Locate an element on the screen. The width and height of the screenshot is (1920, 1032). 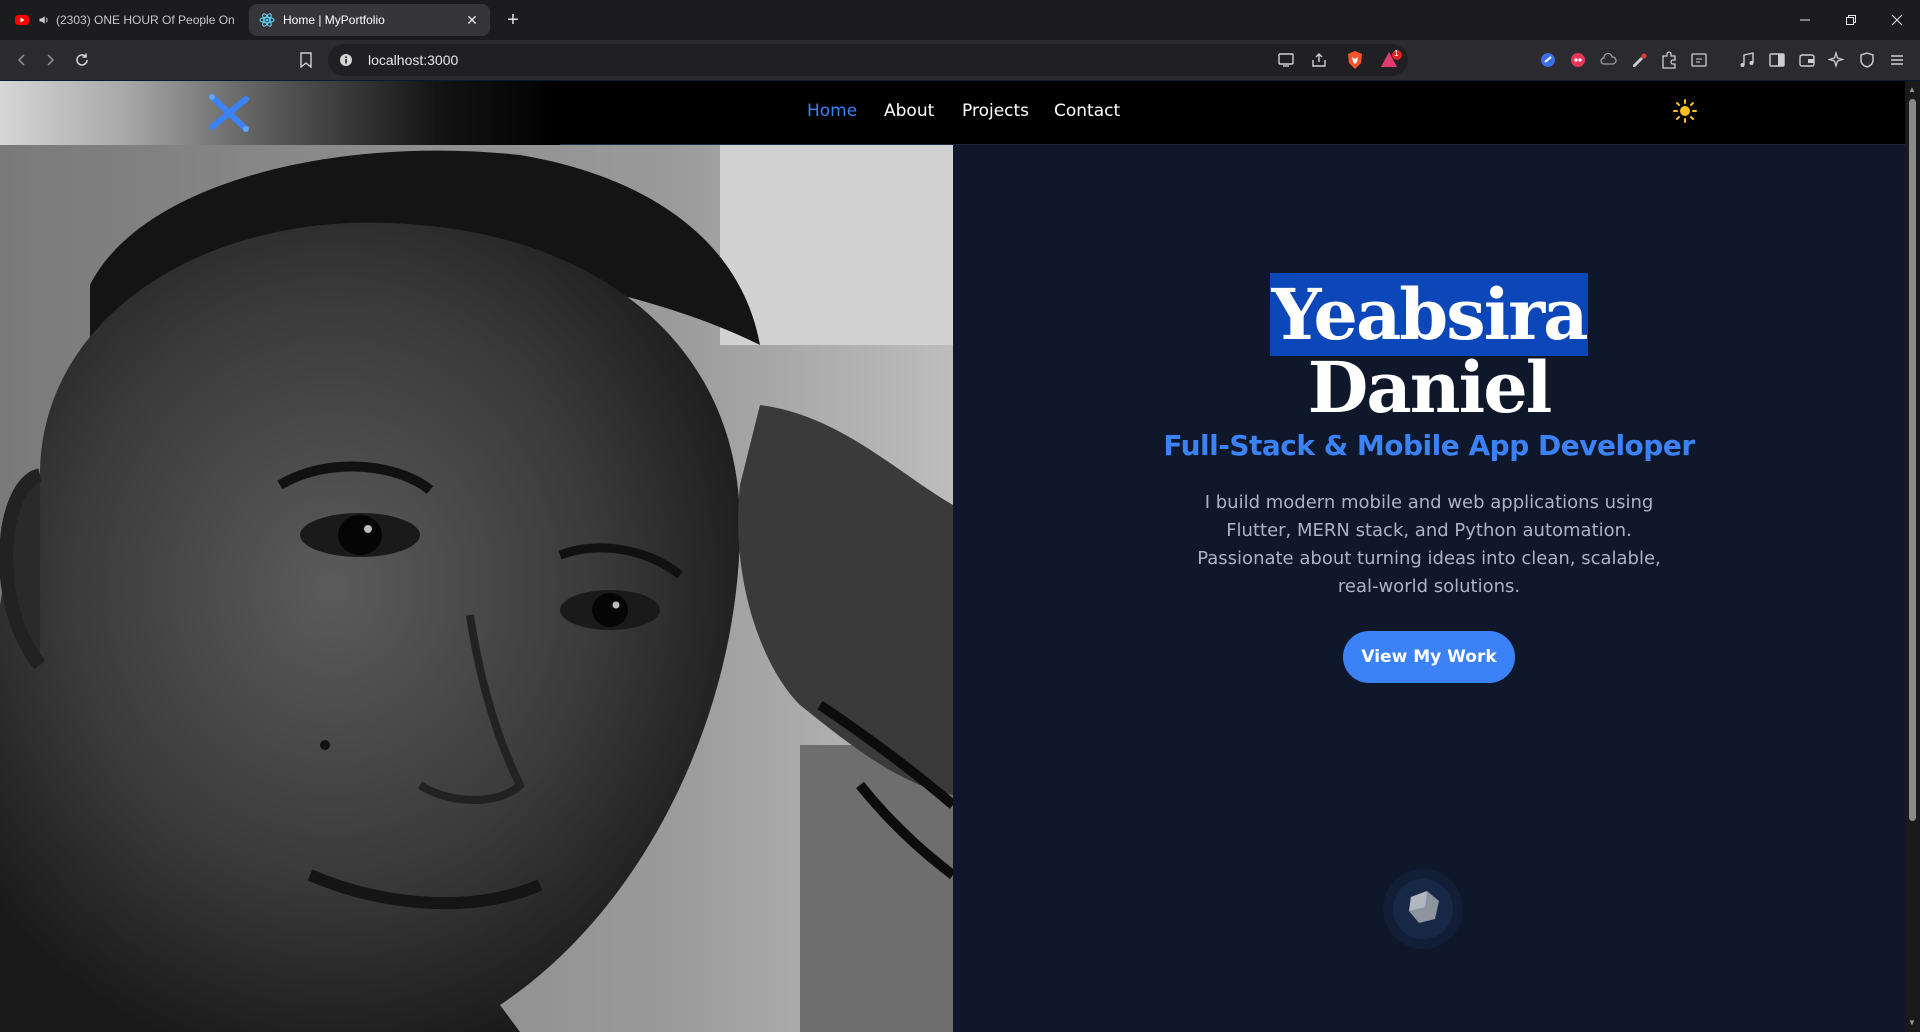
sidebar-toggle-icon is located at coordinates (1777, 60).